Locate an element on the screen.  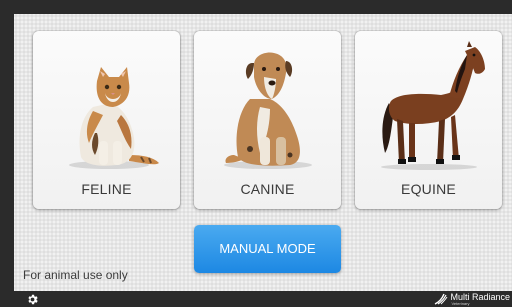
animal-use-note: For animal use only is located at coordinates (75, 275).